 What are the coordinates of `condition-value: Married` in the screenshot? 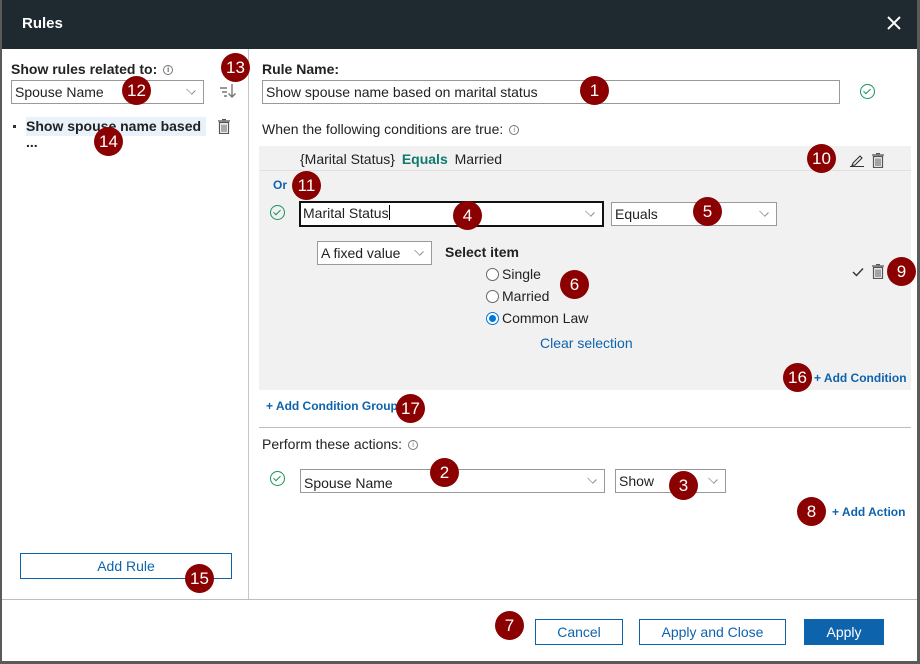 It's located at (478, 159).